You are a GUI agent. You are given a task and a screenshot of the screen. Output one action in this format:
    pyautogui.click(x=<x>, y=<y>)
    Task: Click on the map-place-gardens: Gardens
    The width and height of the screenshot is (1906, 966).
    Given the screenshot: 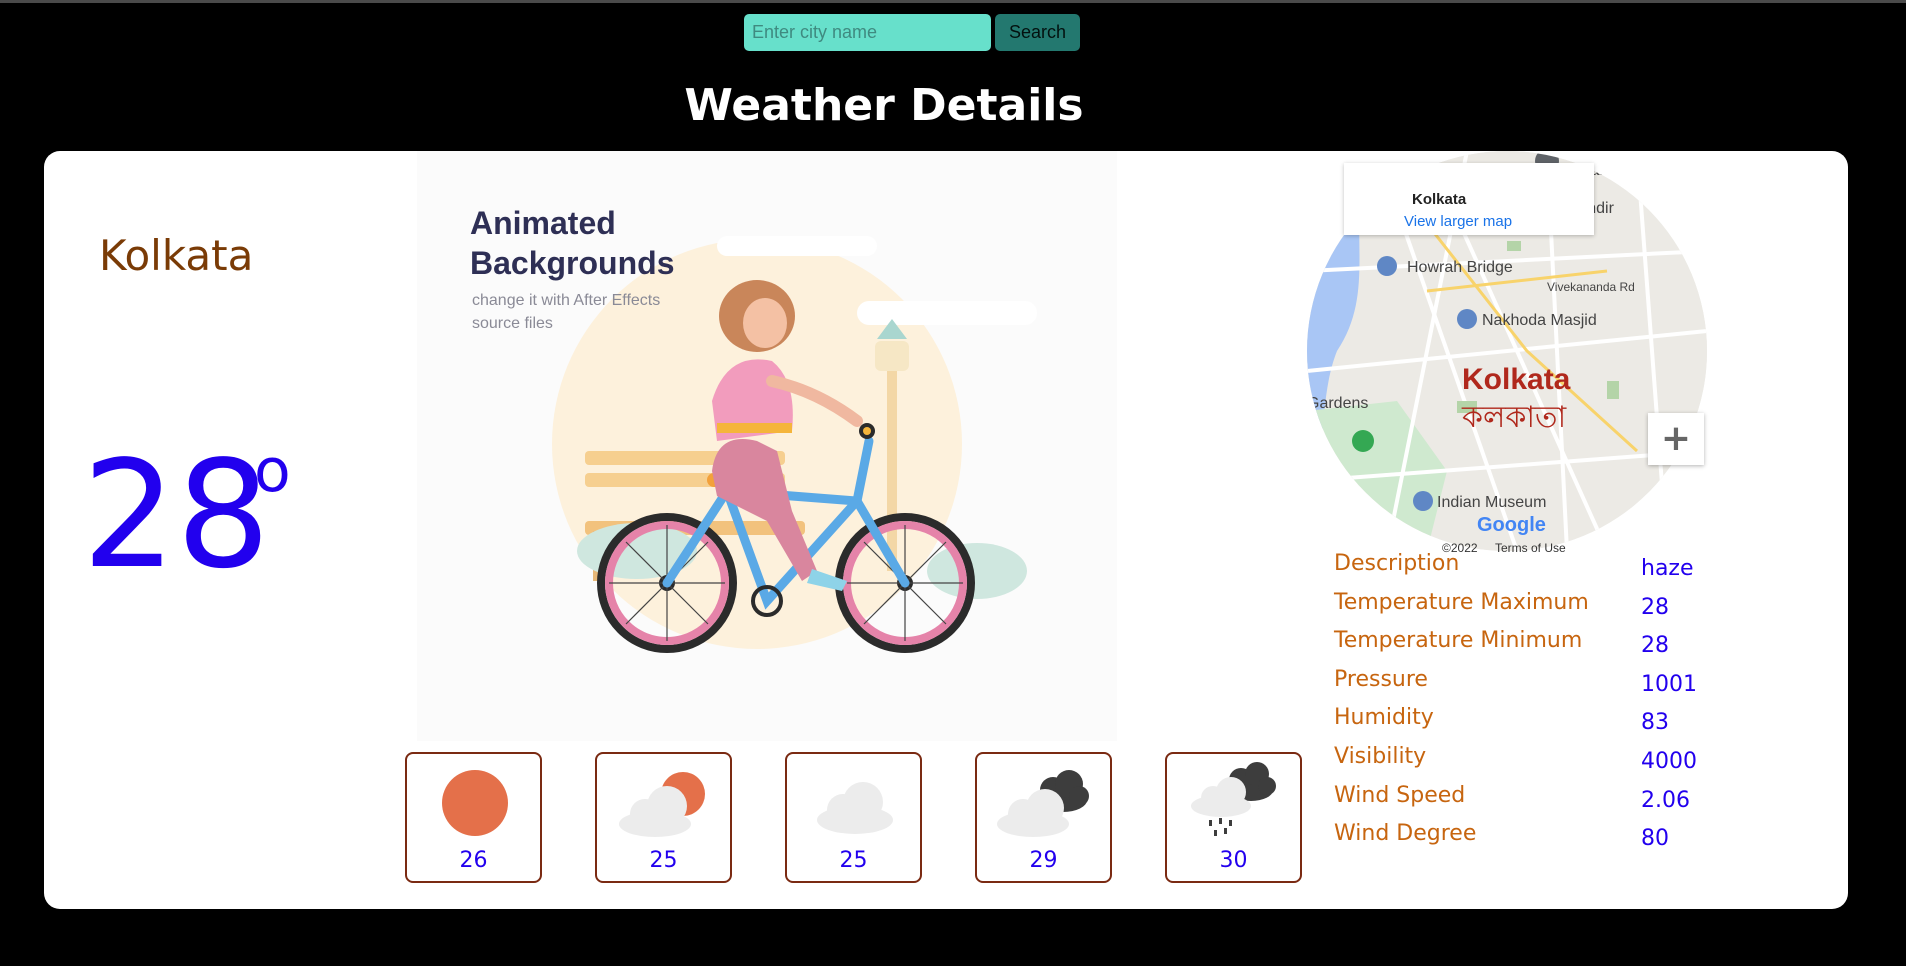 What is the action you would take?
    pyautogui.click(x=1337, y=403)
    